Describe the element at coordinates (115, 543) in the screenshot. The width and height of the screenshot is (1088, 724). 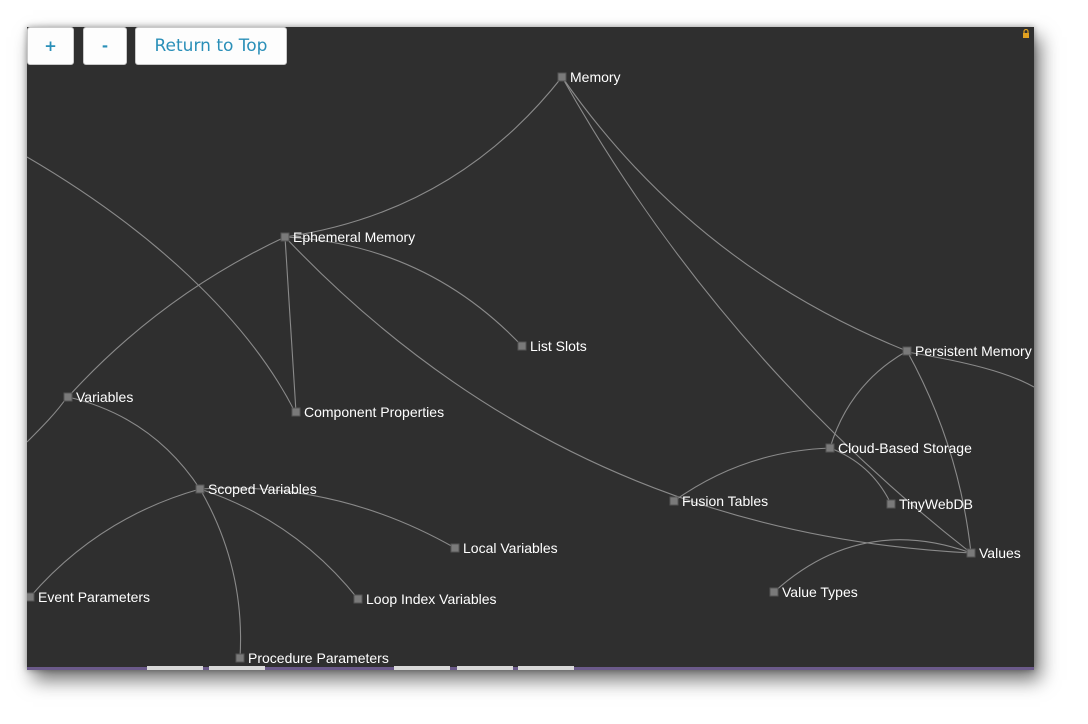
I see `edge-scoped-event` at that location.